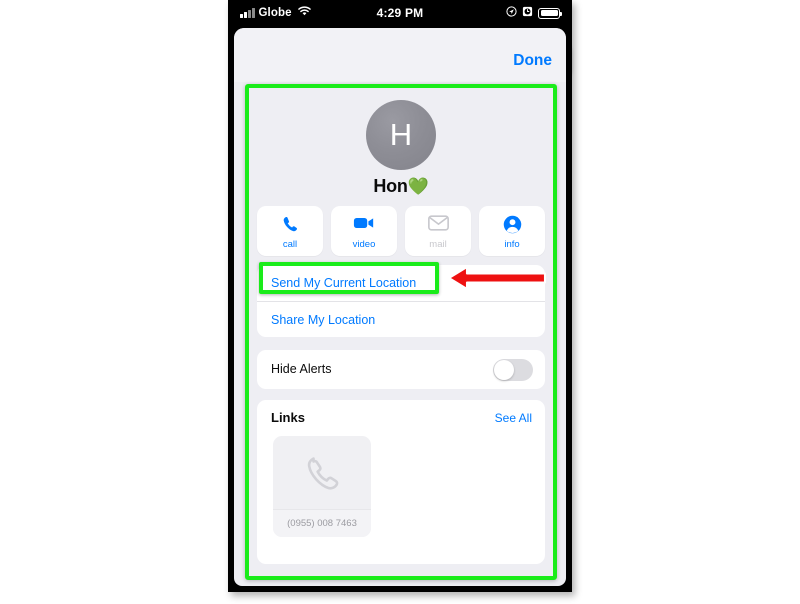 This screenshot has height=604, width=800. I want to click on links-title: Links, so click(288, 417).